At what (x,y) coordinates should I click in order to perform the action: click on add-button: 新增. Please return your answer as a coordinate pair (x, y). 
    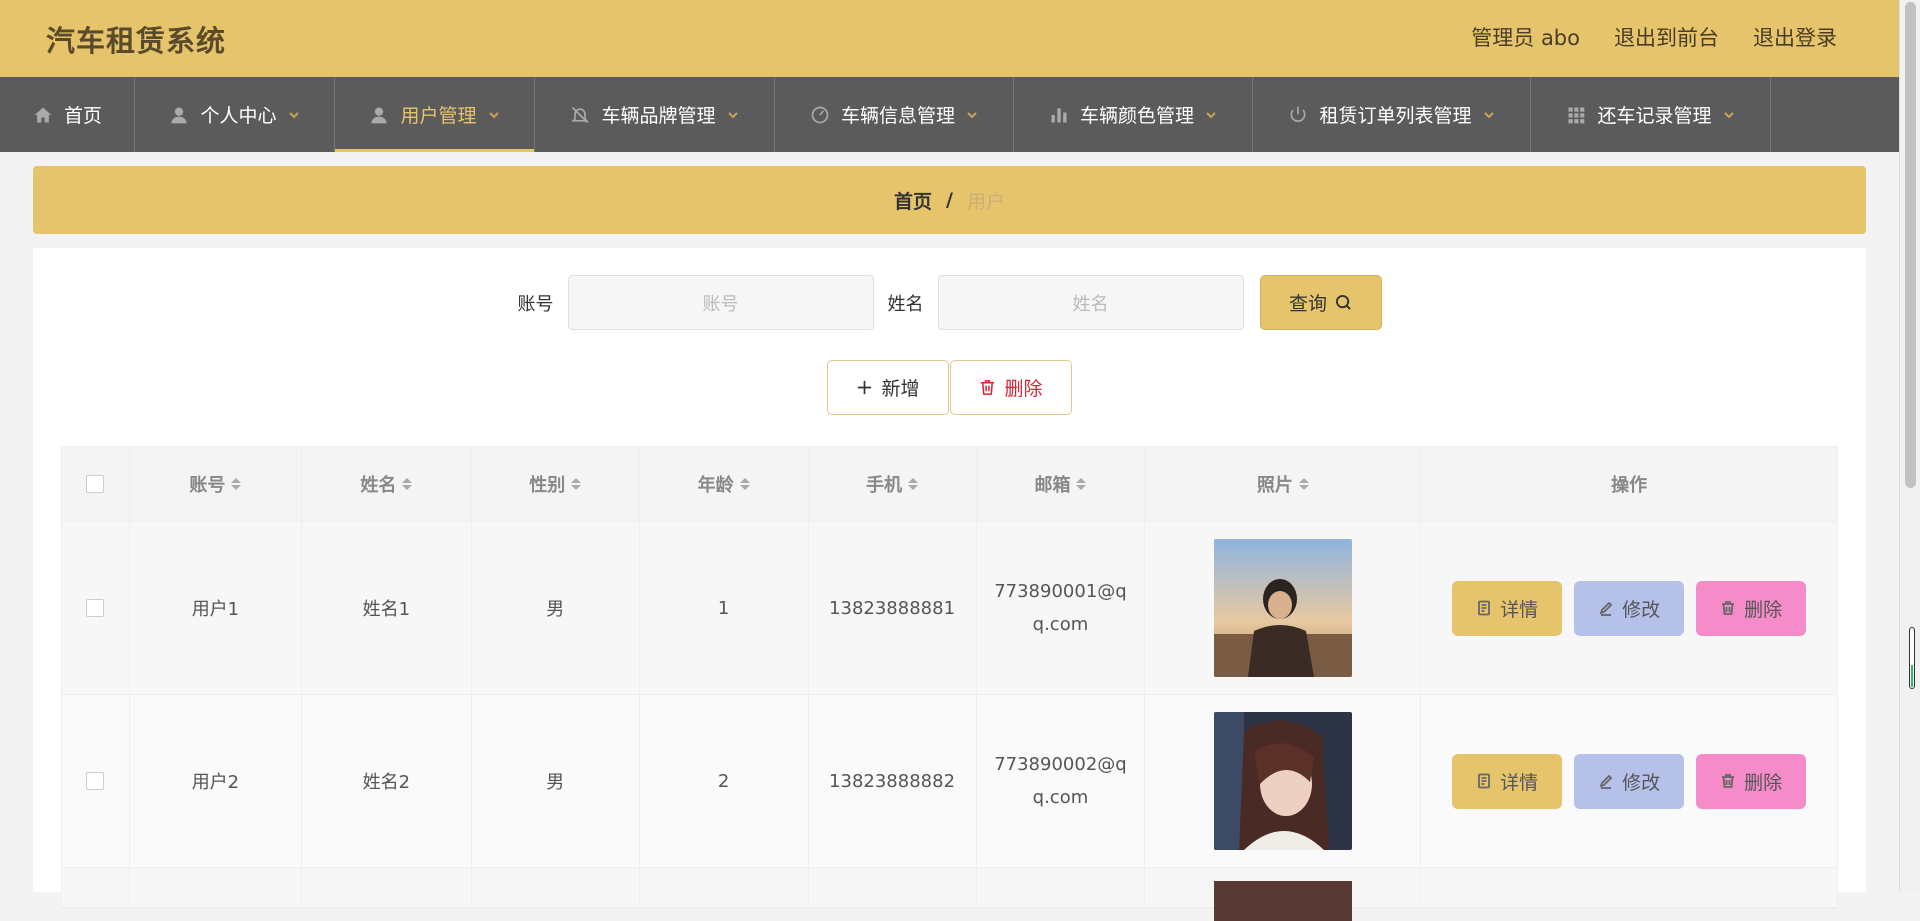
    Looking at the image, I should click on (888, 387).